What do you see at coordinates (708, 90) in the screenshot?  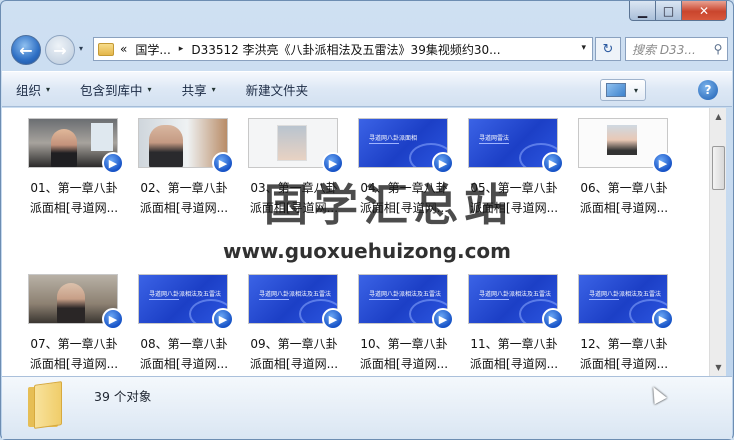 I see `help-button: ?` at bounding box center [708, 90].